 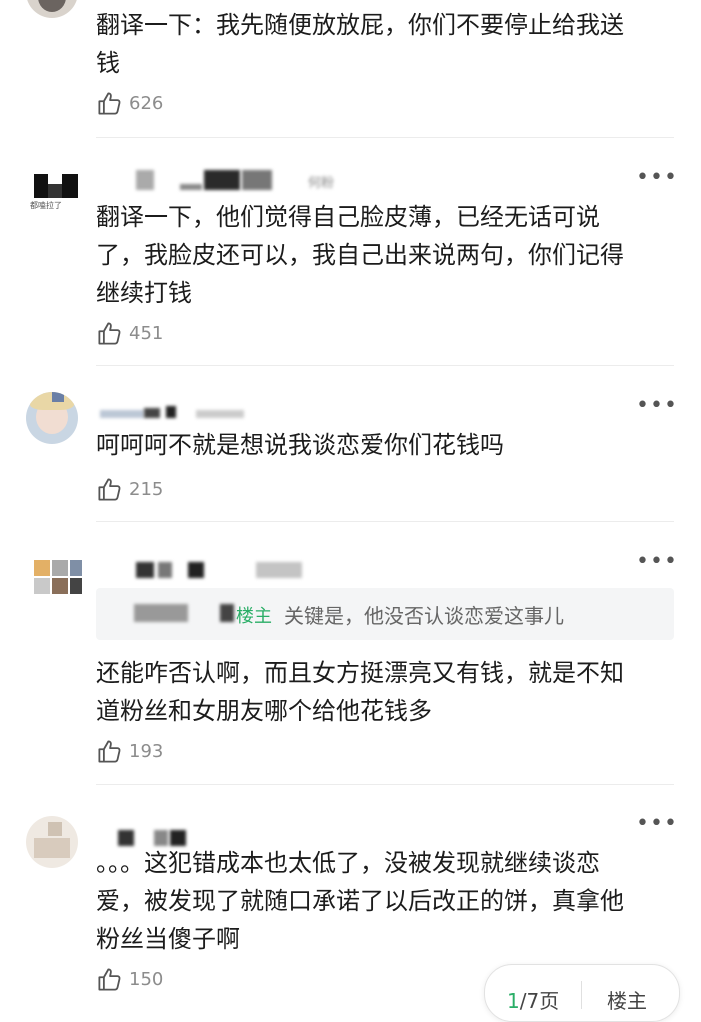 What do you see at coordinates (146, 103) in the screenshot?
I see `like-count: 626` at bounding box center [146, 103].